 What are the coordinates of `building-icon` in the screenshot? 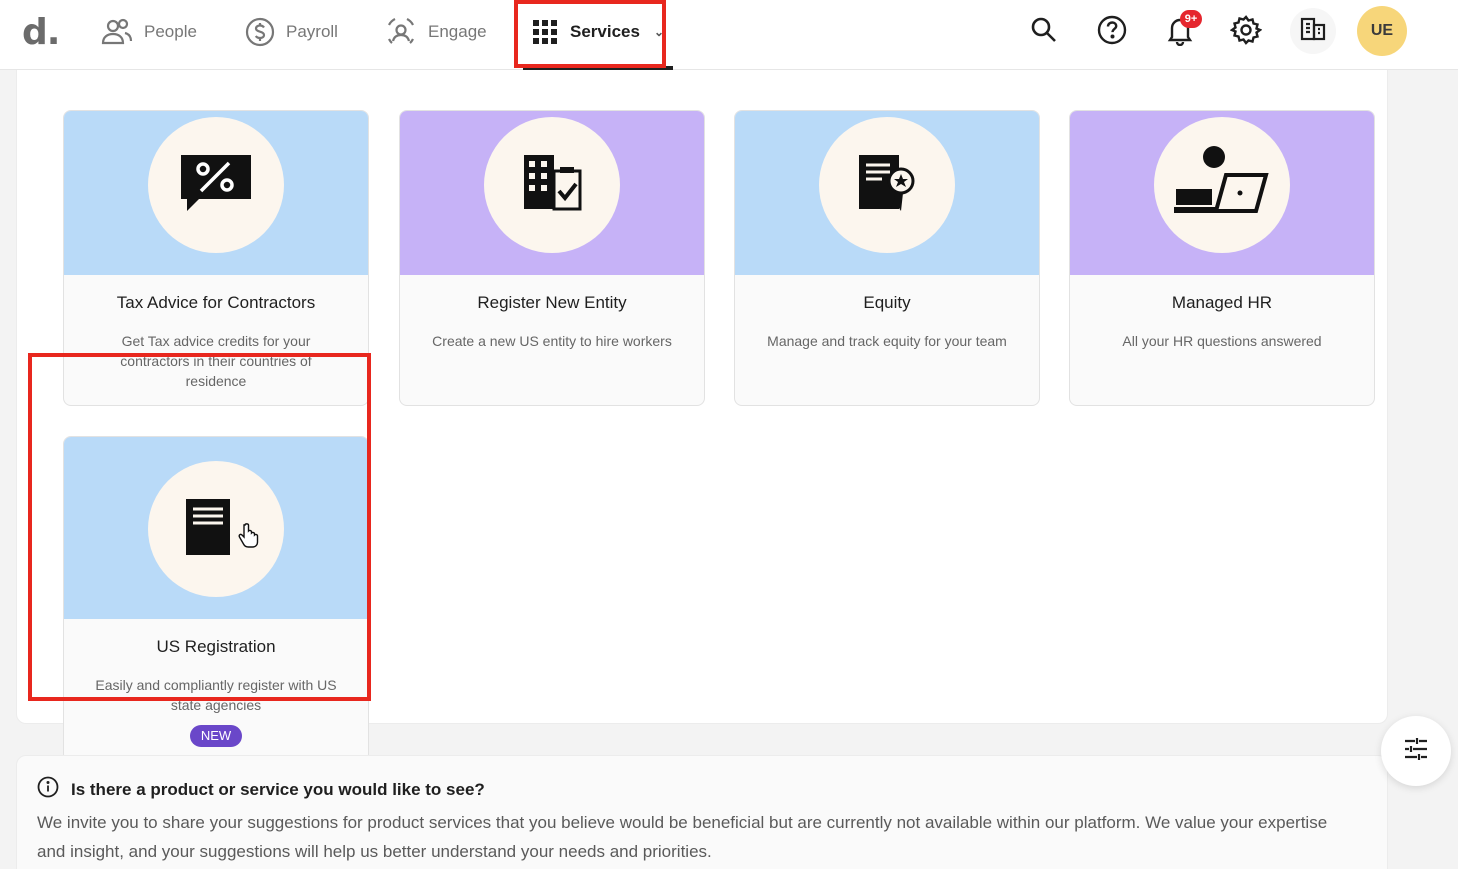 It's located at (1313, 31).